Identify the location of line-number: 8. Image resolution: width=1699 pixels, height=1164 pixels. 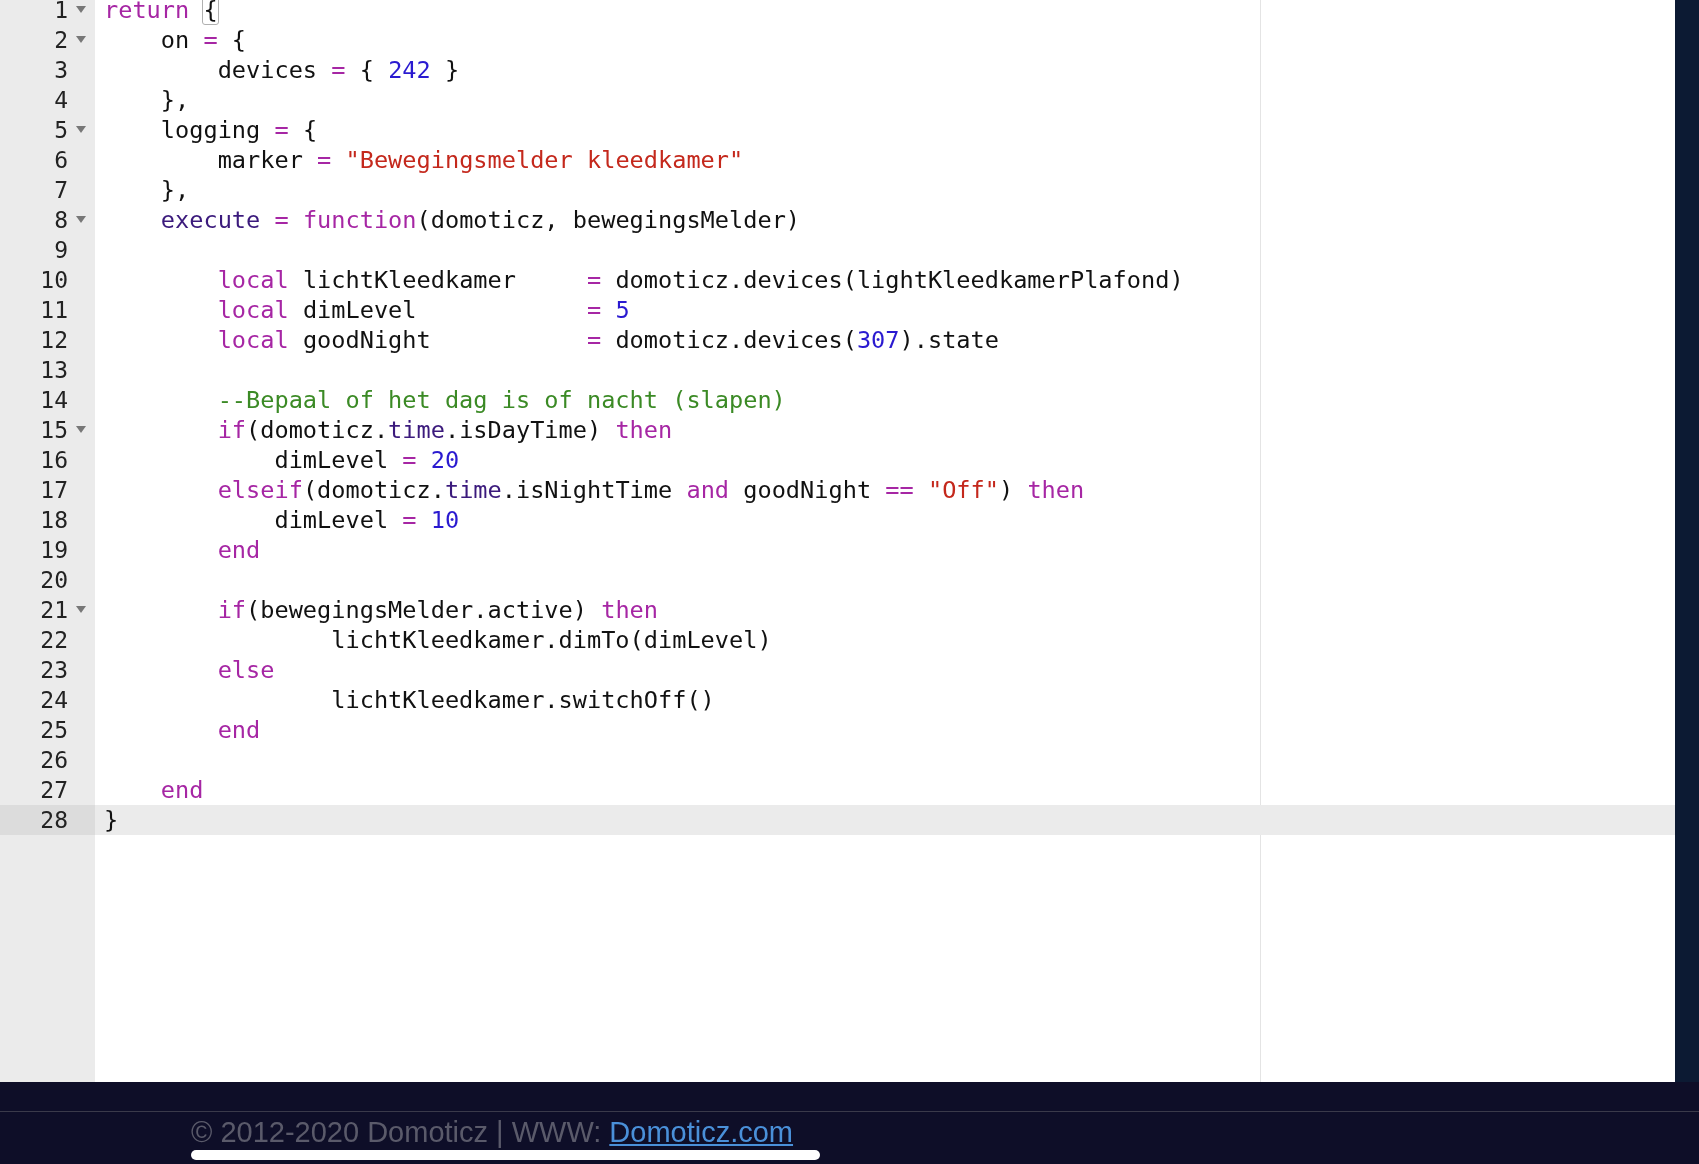
(61, 220).